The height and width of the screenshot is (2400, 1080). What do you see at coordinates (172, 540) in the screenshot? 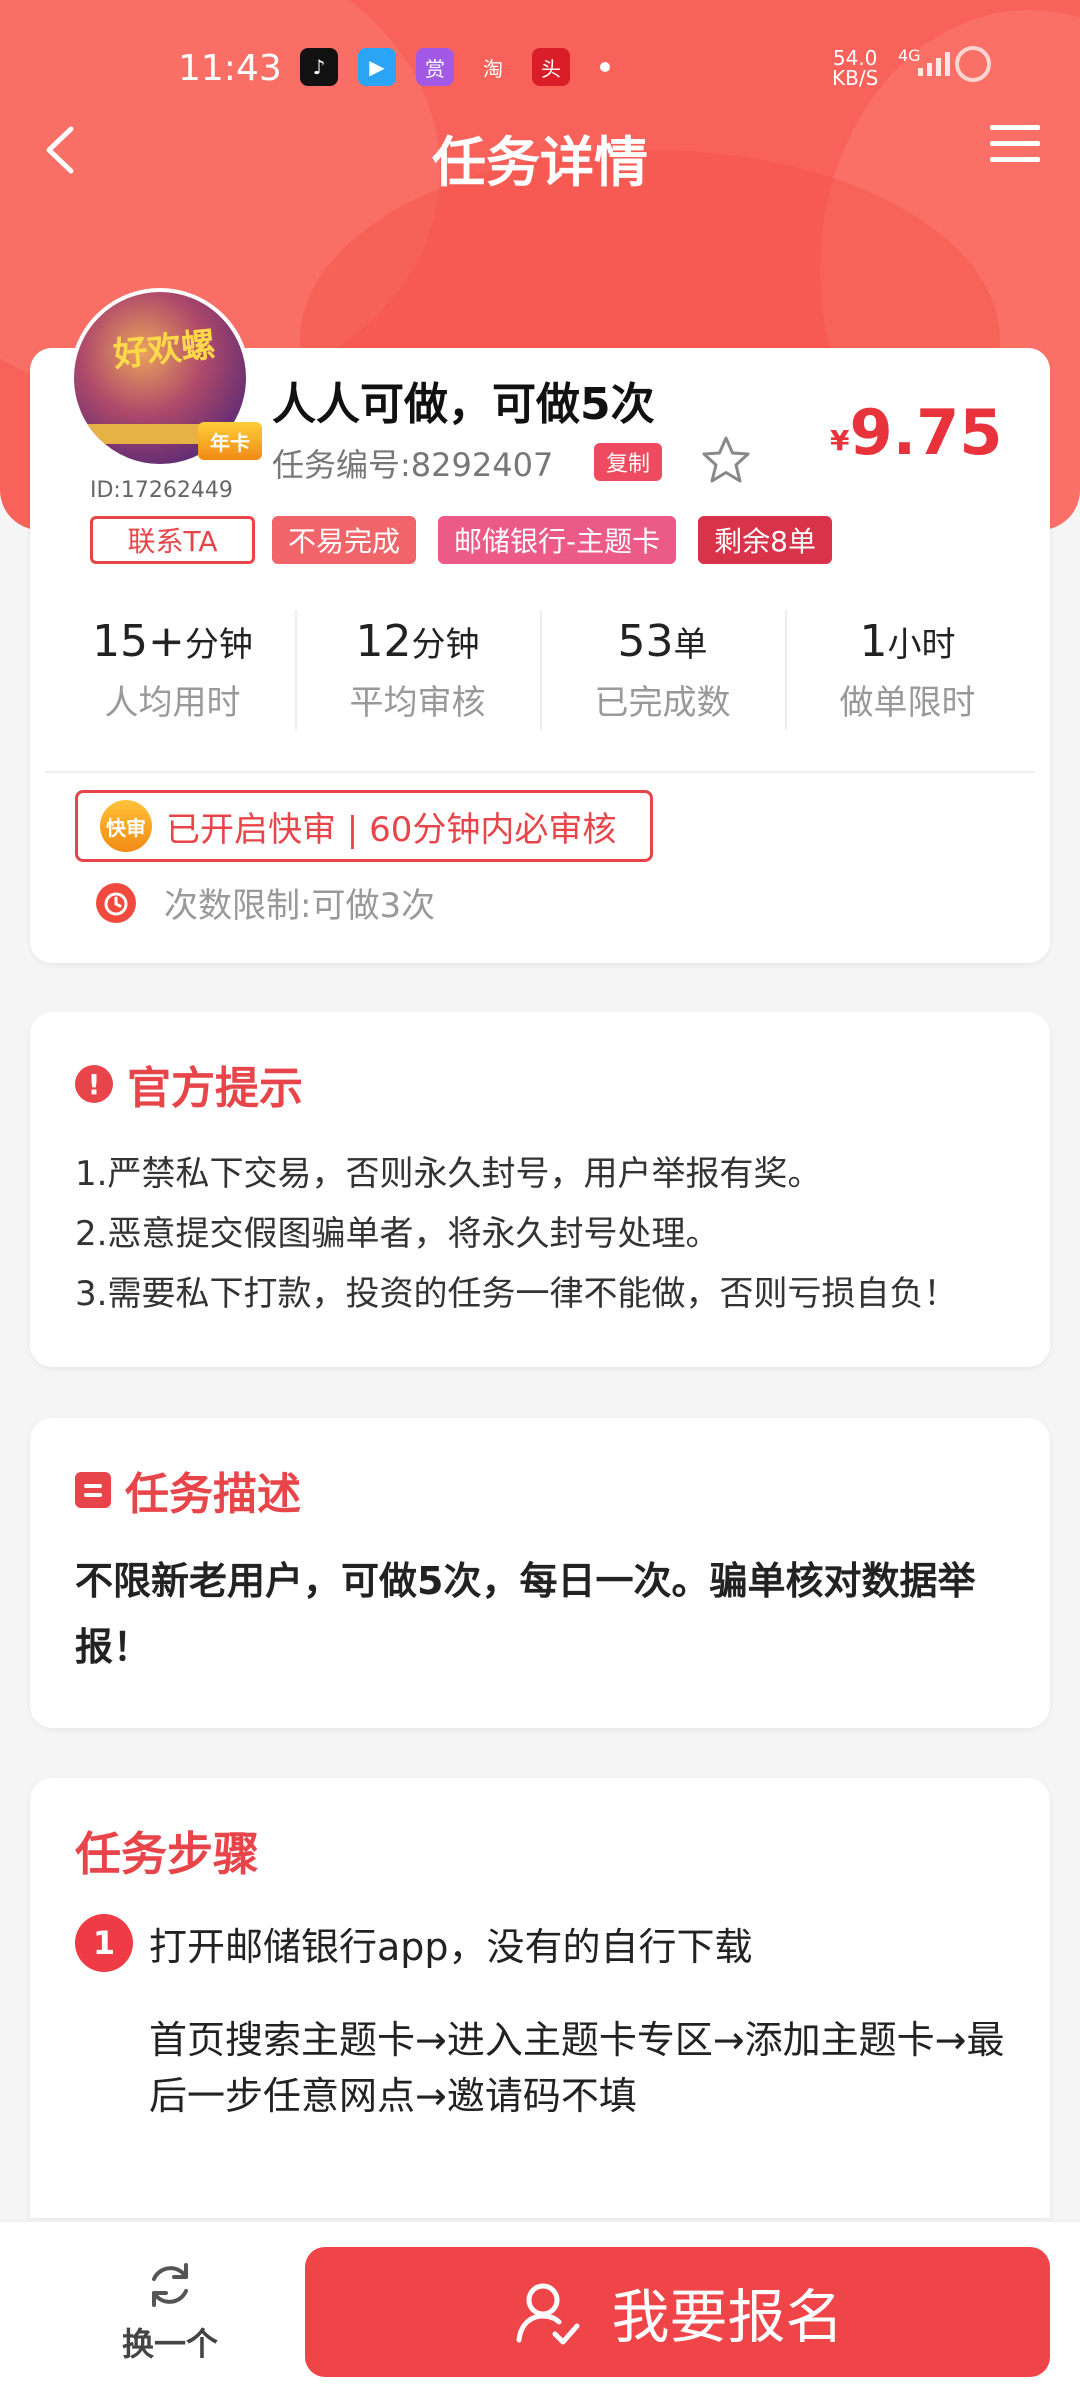
I see `contact-button: 联系TA` at bounding box center [172, 540].